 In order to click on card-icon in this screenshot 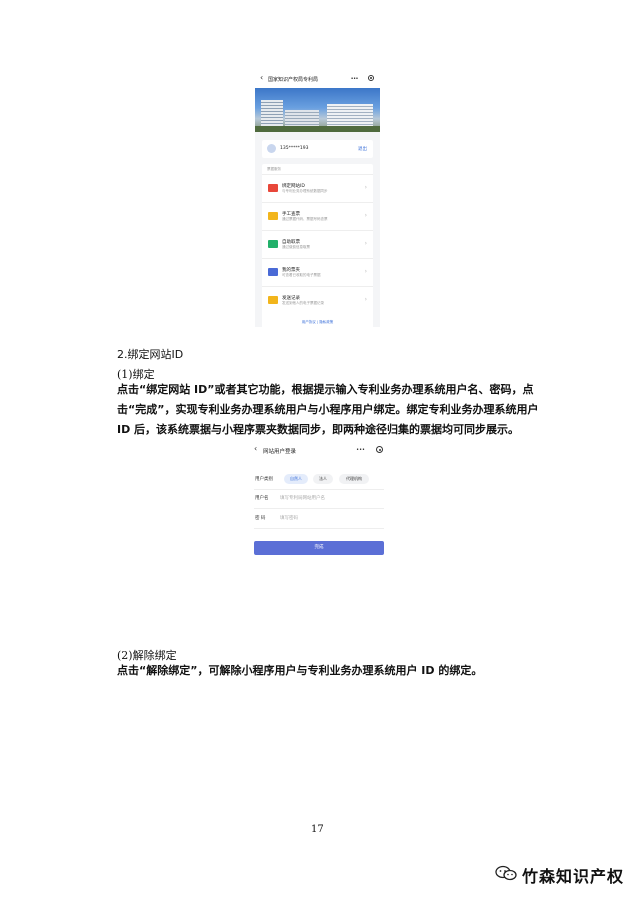, I will do `click(273, 244)`.